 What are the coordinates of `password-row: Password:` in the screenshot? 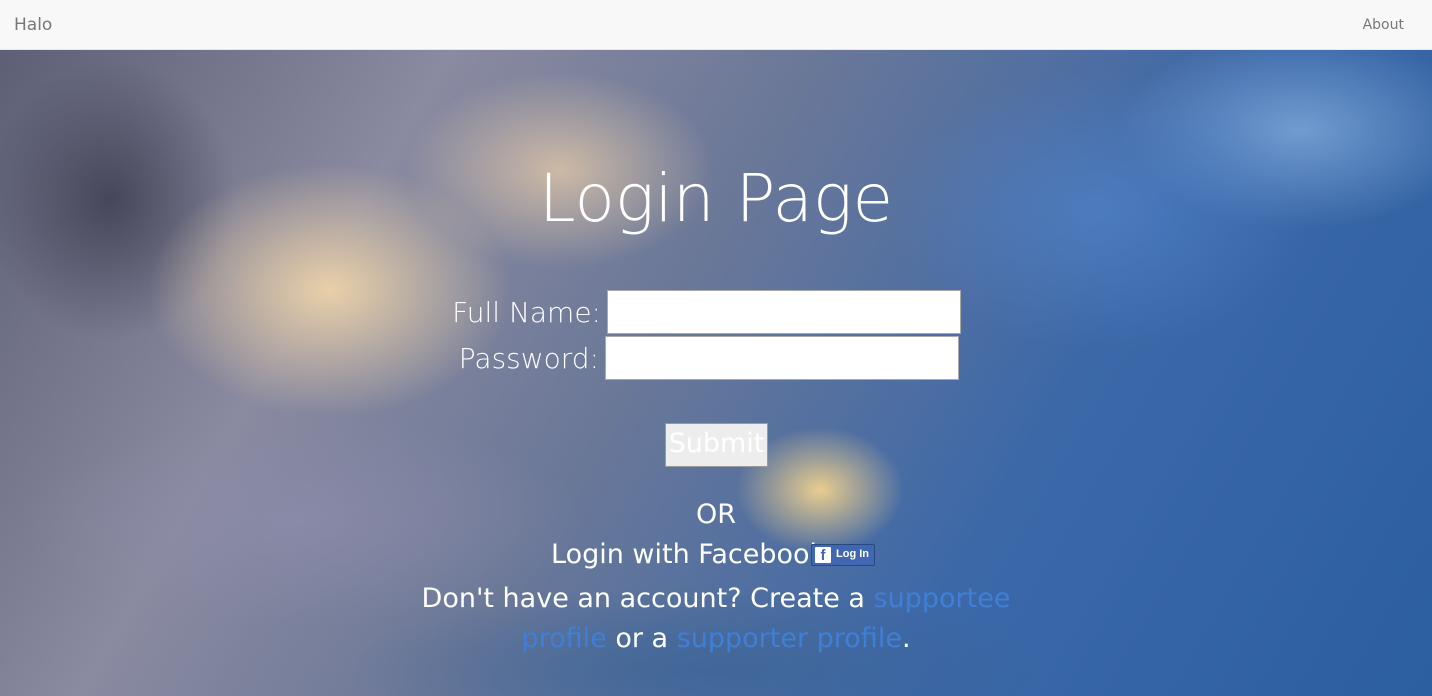 It's located at (716, 359).